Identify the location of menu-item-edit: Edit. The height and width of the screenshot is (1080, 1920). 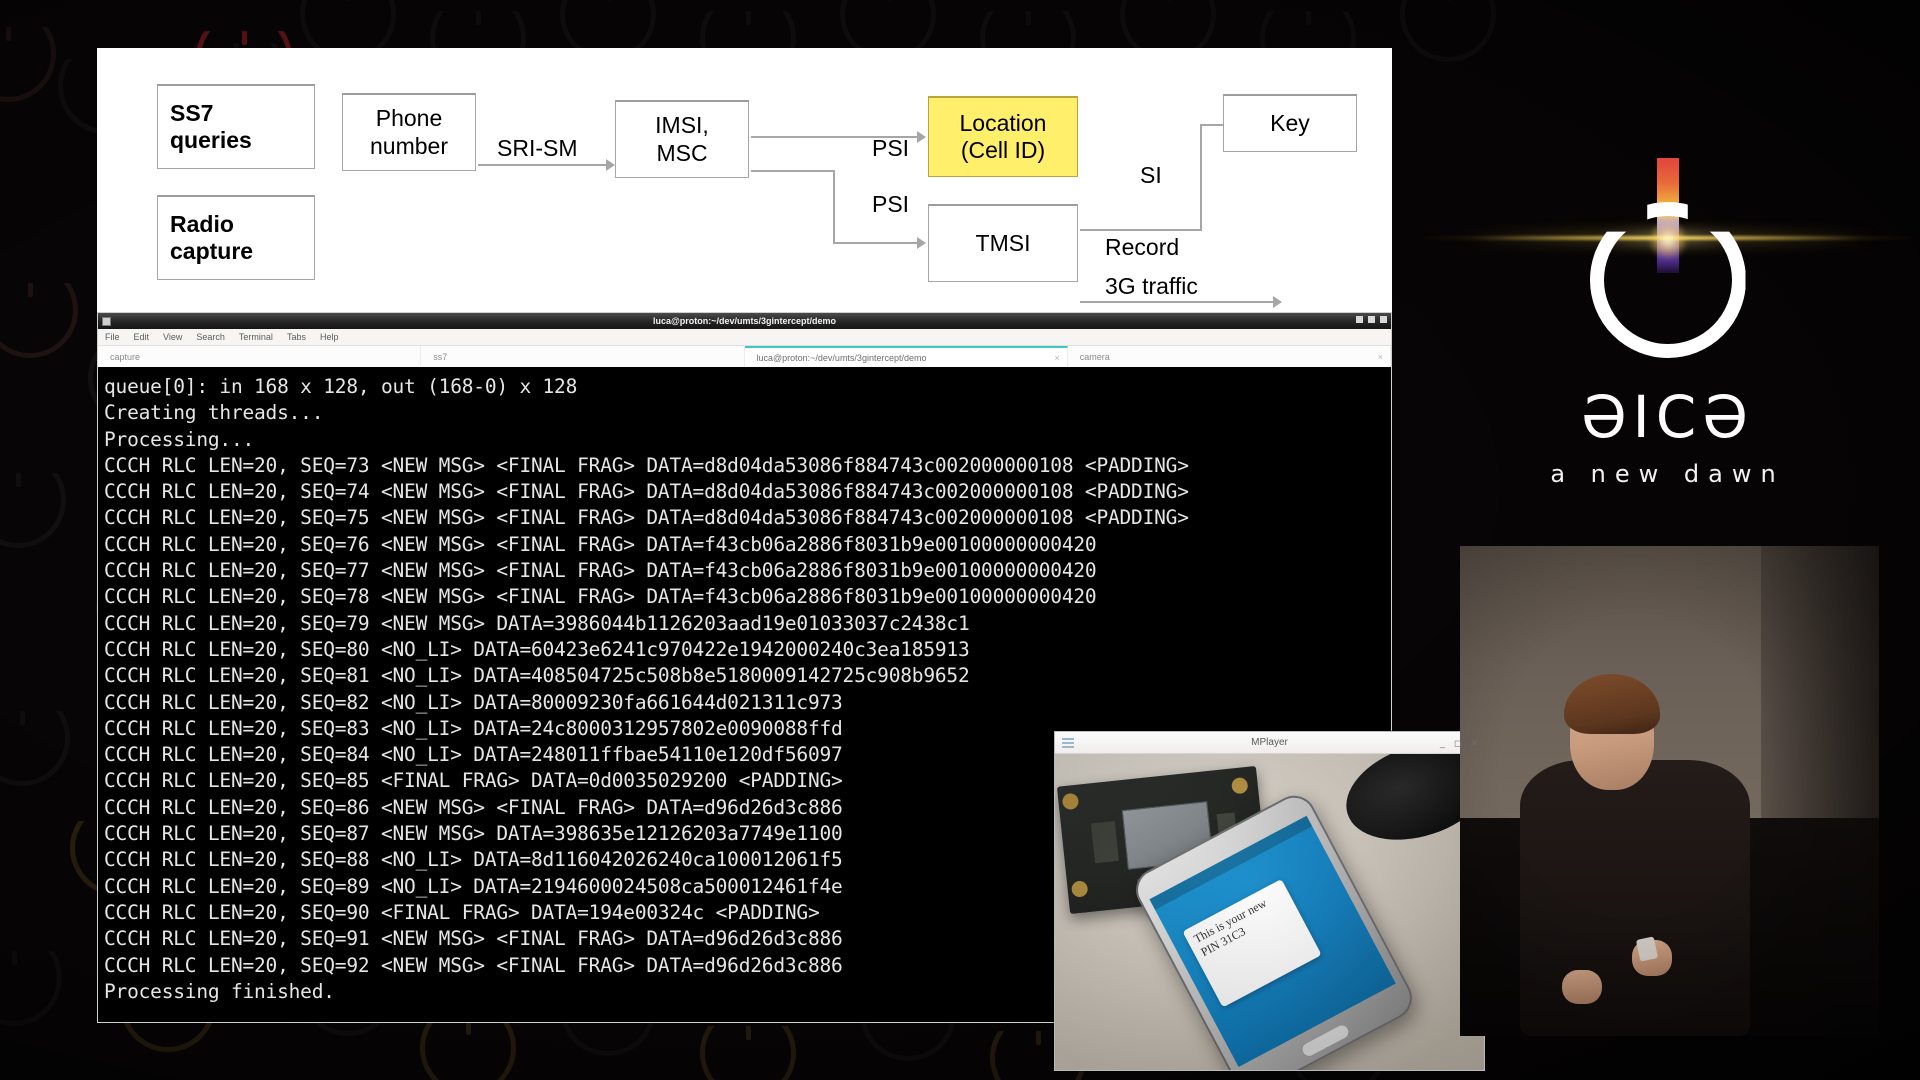
(142, 337).